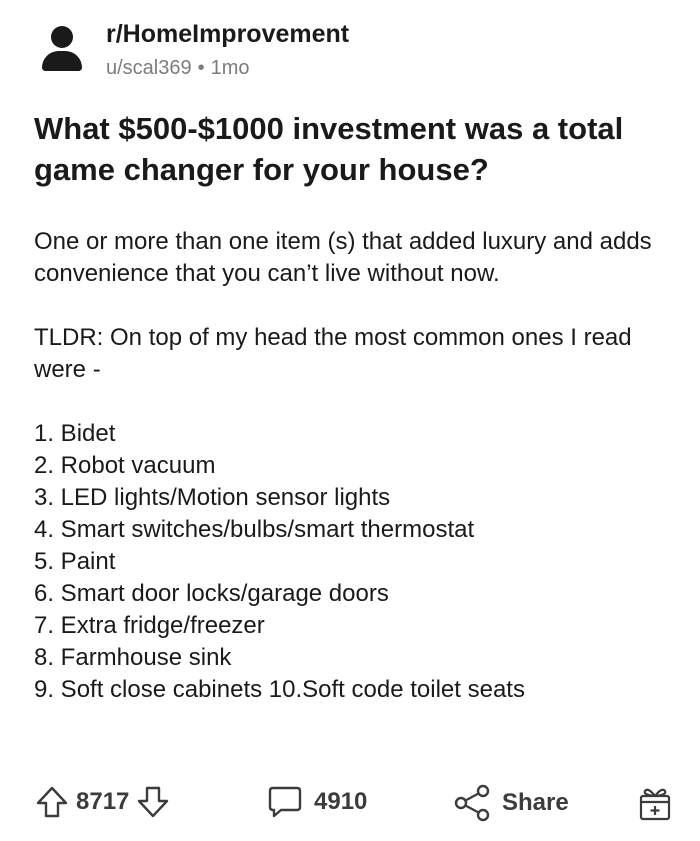 This screenshot has width=700, height=841. What do you see at coordinates (133, 657) in the screenshot?
I see `list-item: 8. Farmhouse sink` at bounding box center [133, 657].